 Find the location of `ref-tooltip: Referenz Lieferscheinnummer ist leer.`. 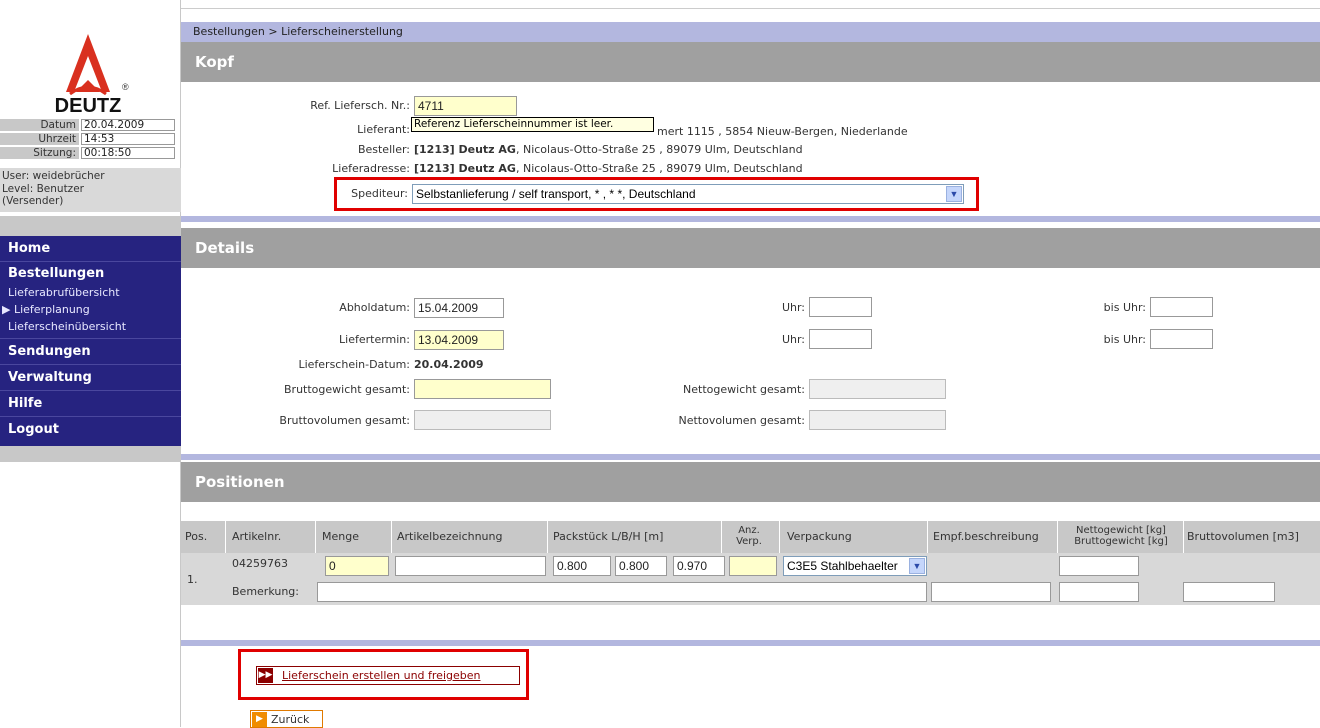

ref-tooltip: Referenz Lieferscheinnummer ist leer. is located at coordinates (532, 124).